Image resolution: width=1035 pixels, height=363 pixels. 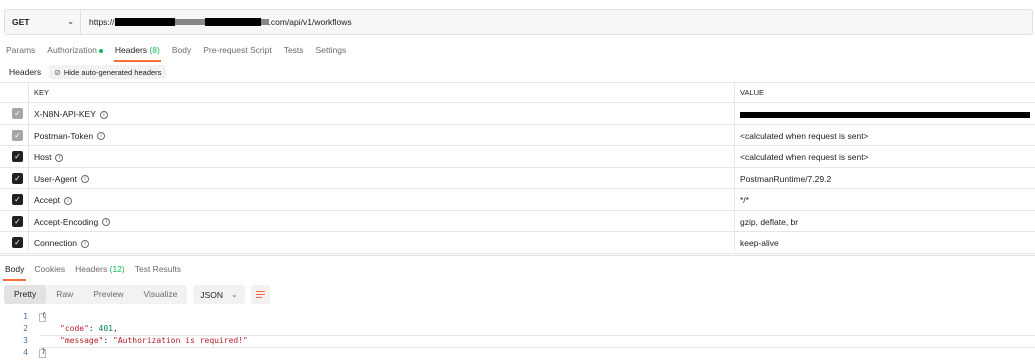 I want to click on response-view-toolbar: Pretty Raw Preview Visualize JSON ⌄, so click(x=137, y=294).